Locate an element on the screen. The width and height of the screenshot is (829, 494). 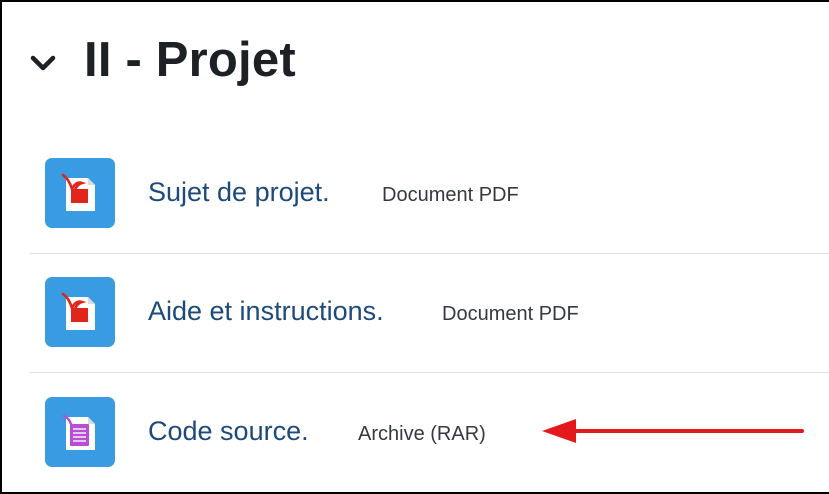
activity-link: Sujet de projet. is located at coordinates (239, 192).